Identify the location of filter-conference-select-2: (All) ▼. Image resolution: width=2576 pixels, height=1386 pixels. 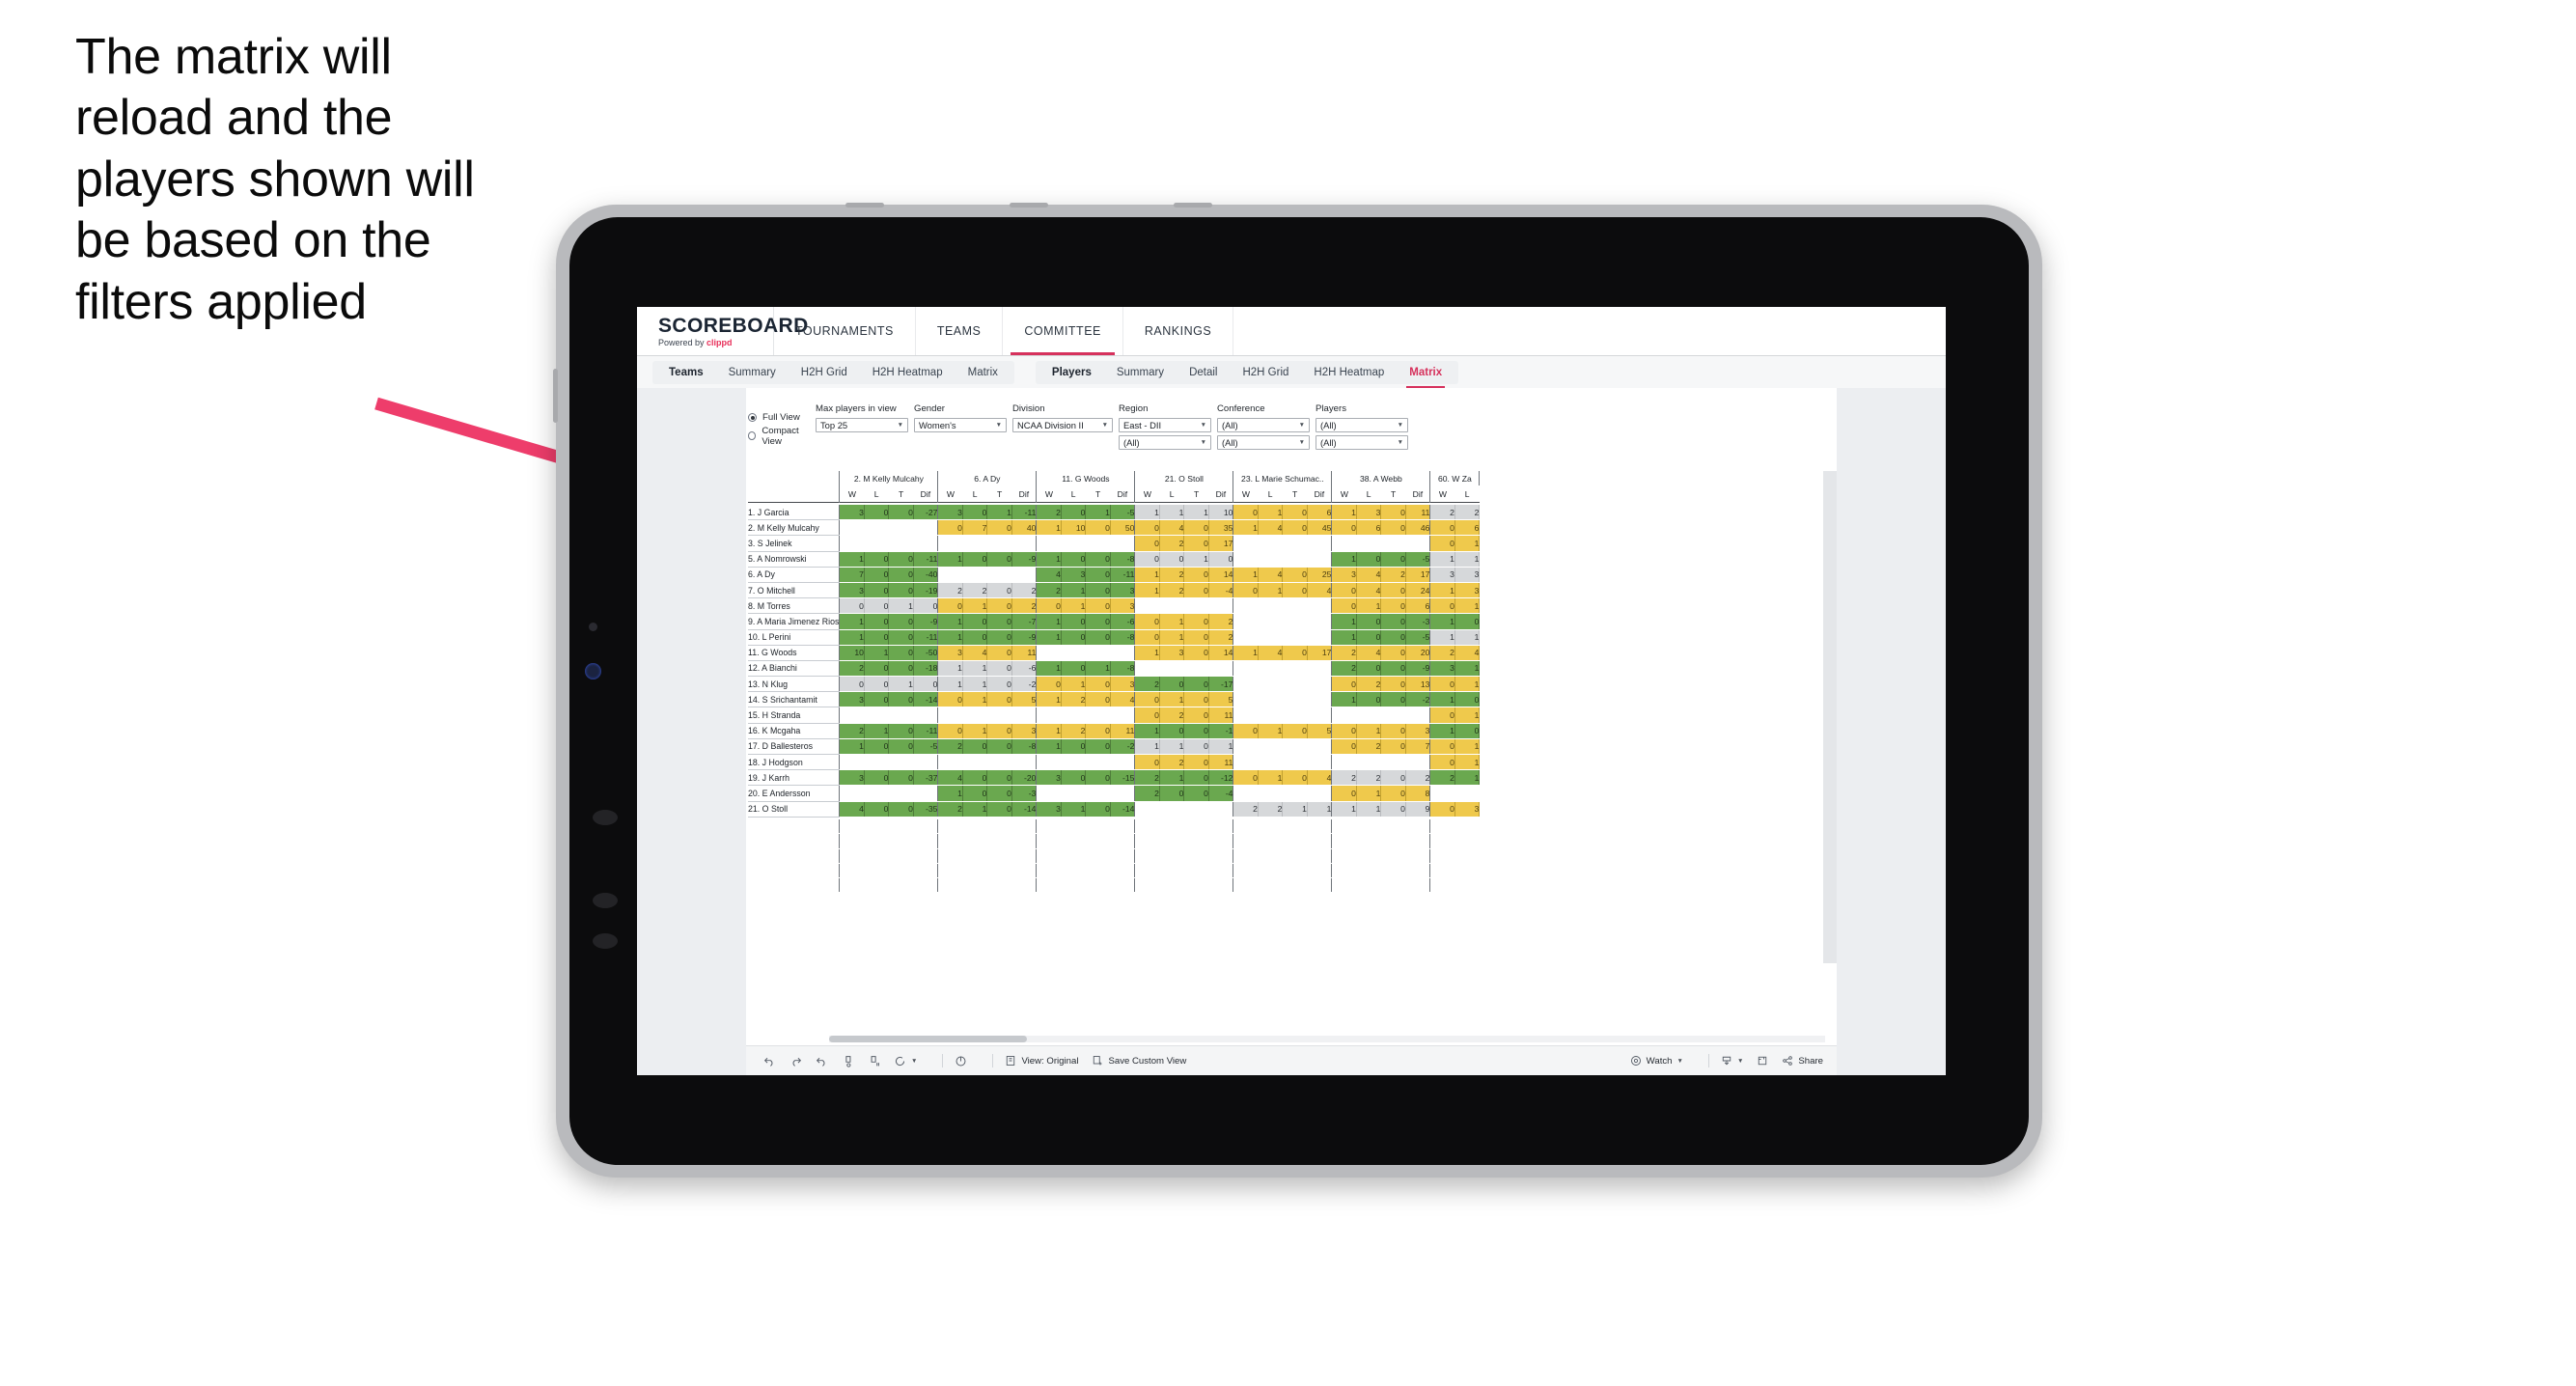
(1263, 443).